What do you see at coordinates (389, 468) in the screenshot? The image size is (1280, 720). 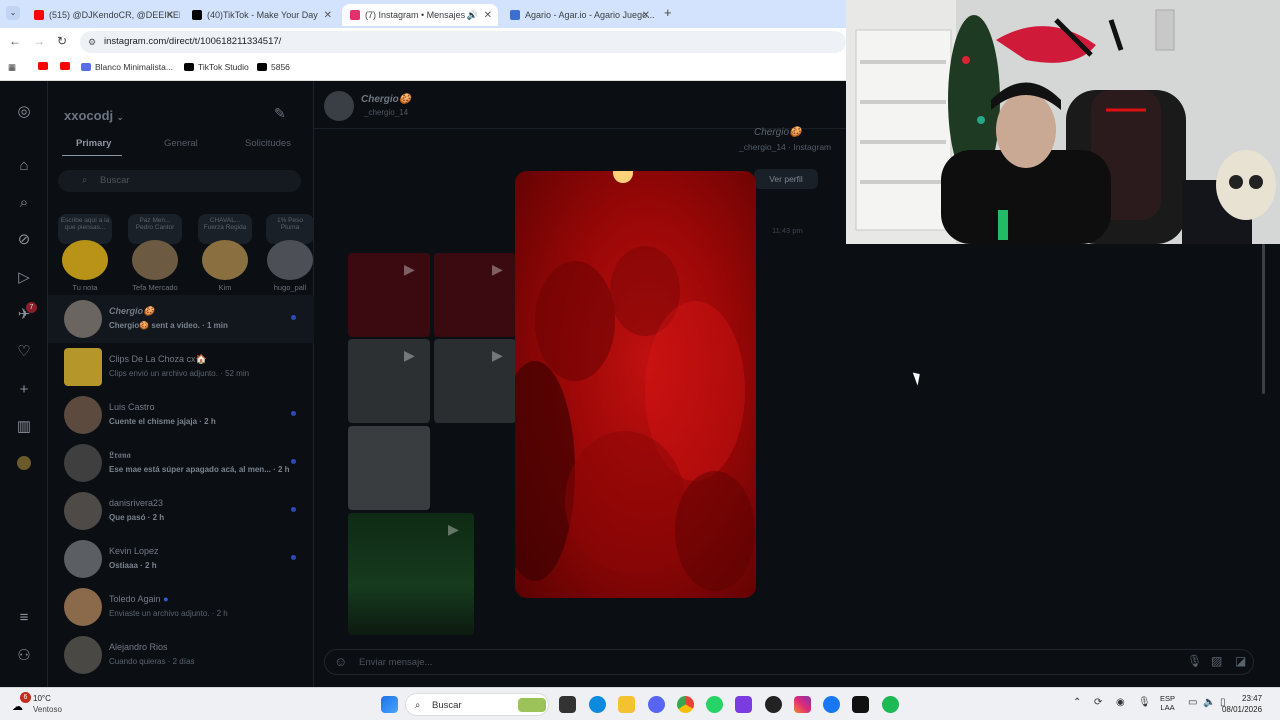 I see `media-thumbnail` at bounding box center [389, 468].